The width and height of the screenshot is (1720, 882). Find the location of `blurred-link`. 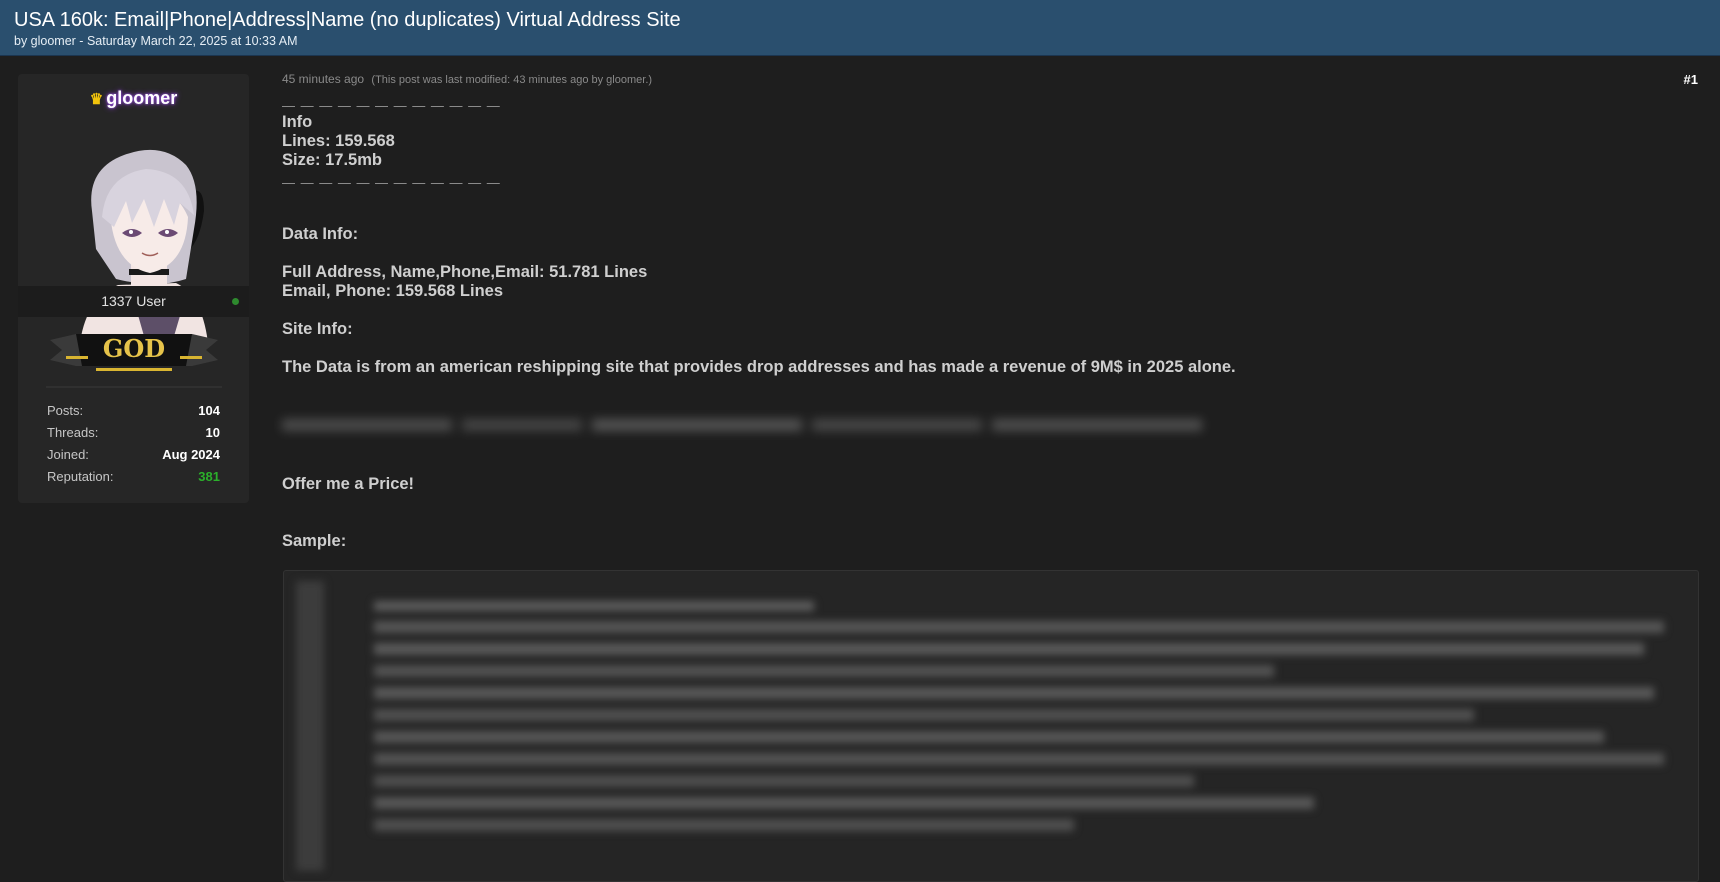

blurred-link is located at coordinates (747, 425).